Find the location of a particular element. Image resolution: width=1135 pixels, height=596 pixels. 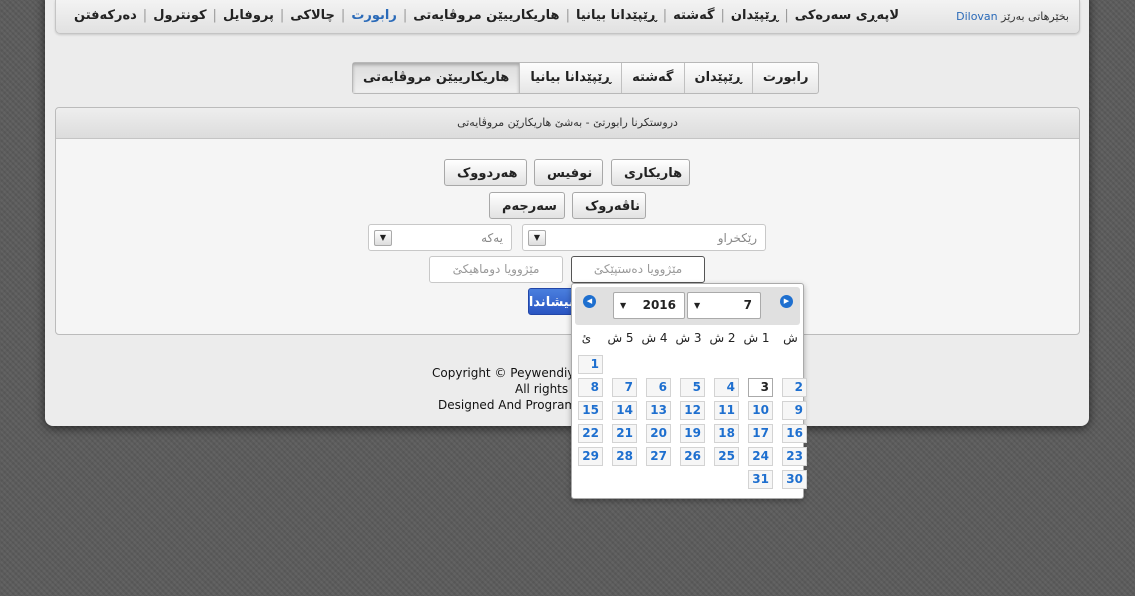

calendar-day: 6 is located at coordinates (658, 387).